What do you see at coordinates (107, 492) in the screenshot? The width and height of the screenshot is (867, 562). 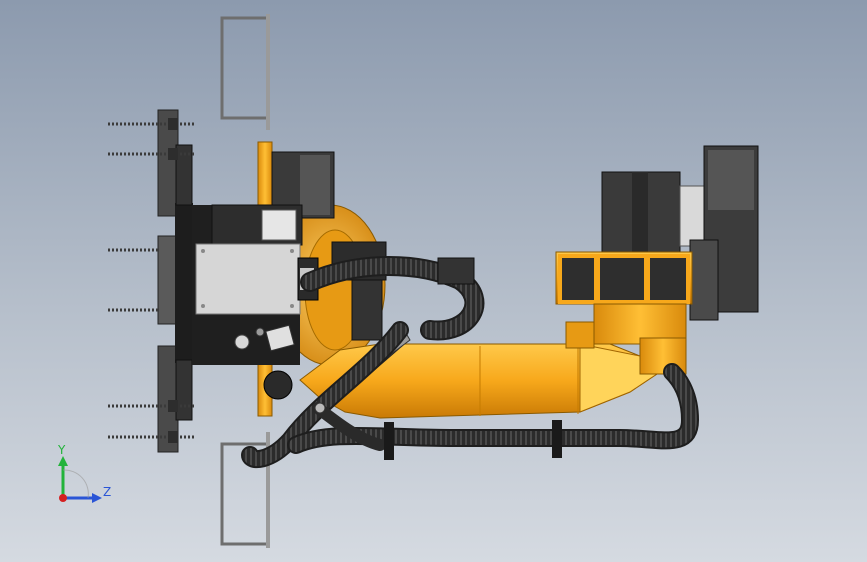 I see `z-axis-label: Z` at bounding box center [107, 492].